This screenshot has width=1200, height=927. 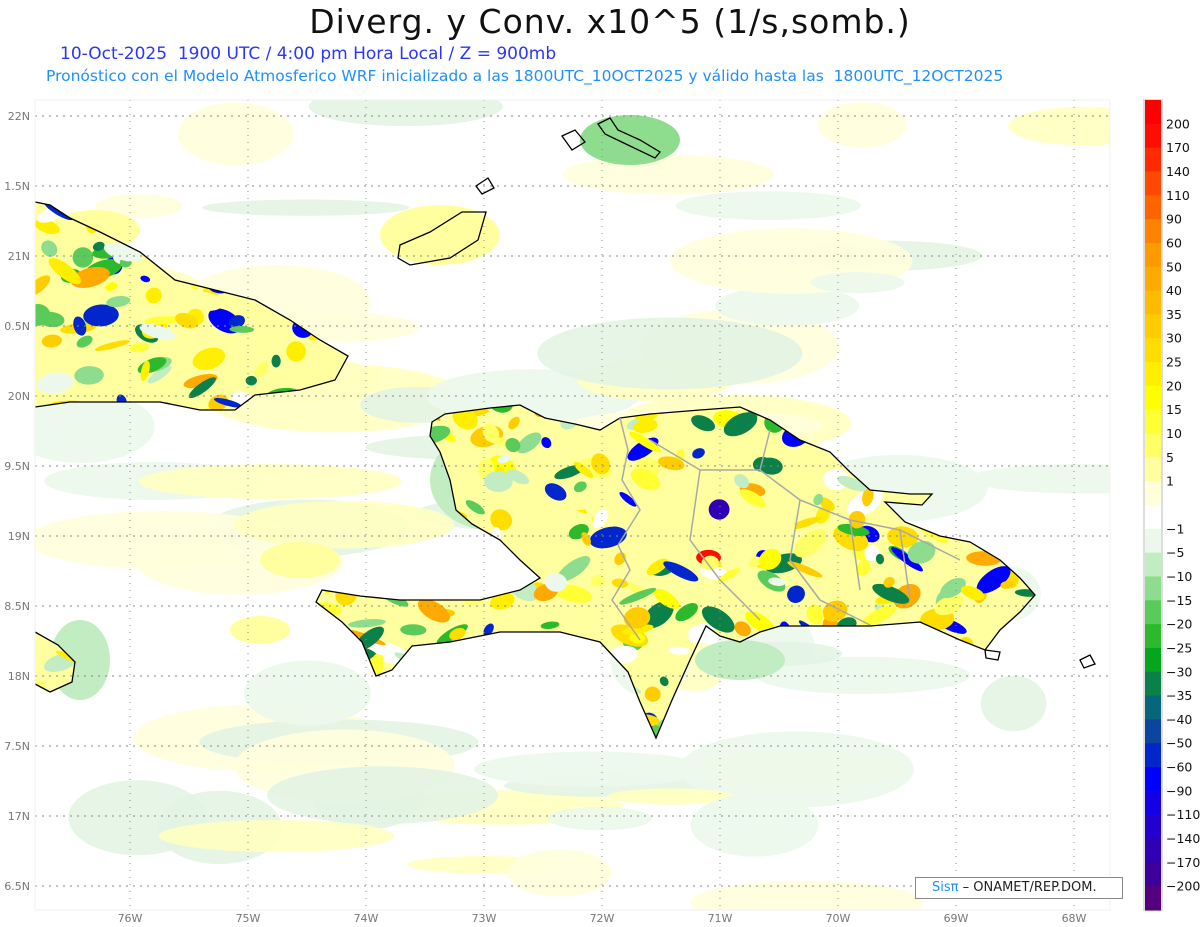 I want to click on colorbar-label: −25, so click(x=1179, y=647).